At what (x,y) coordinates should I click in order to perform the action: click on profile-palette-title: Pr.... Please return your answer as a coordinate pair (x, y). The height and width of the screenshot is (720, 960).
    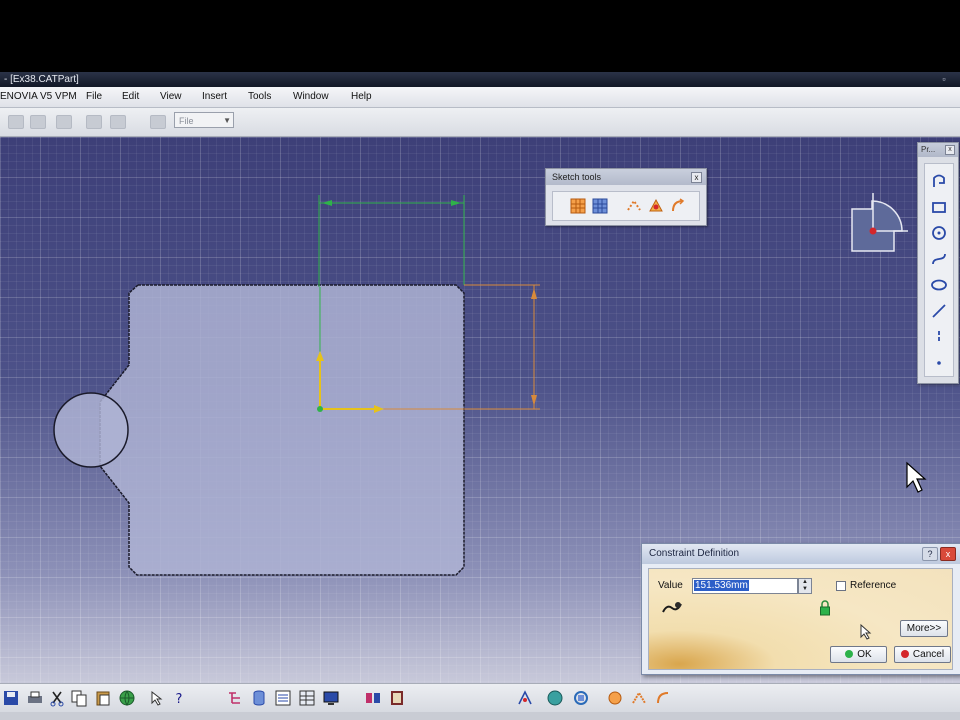
    Looking at the image, I should click on (928, 149).